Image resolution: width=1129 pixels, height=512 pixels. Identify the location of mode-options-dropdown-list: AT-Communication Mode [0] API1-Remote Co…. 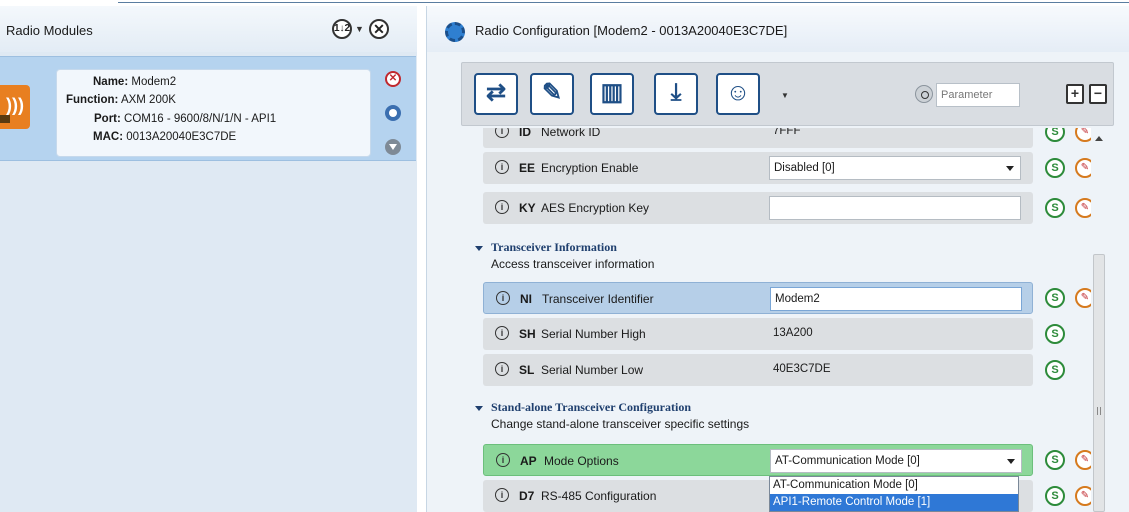
(894, 494).